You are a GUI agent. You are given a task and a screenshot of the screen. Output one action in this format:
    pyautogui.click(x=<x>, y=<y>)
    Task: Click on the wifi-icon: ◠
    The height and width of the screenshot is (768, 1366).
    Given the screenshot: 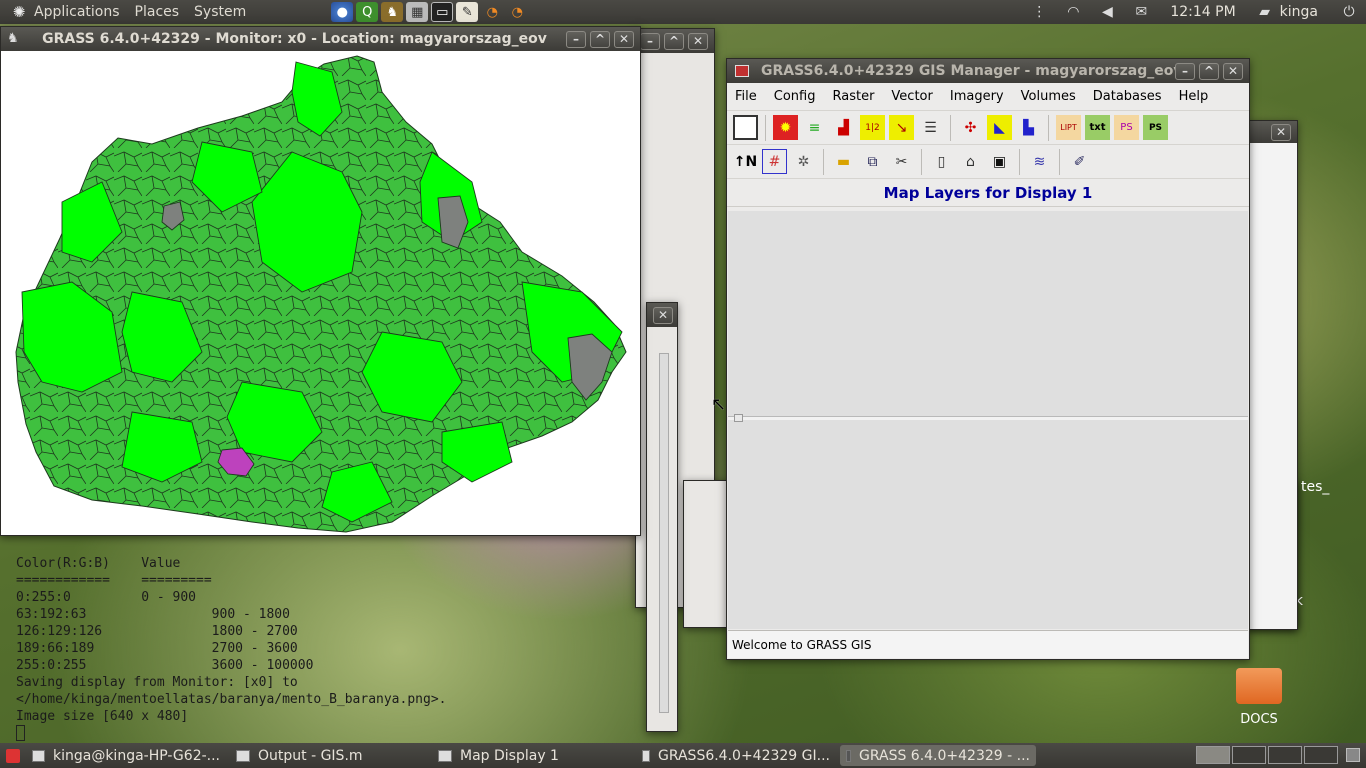 What is the action you would take?
    pyautogui.click(x=1073, y=12)
    